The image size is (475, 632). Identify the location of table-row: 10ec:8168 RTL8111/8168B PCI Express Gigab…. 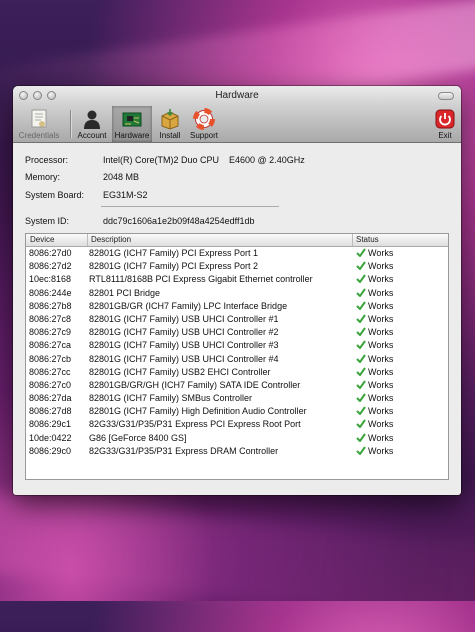
(237, 279).